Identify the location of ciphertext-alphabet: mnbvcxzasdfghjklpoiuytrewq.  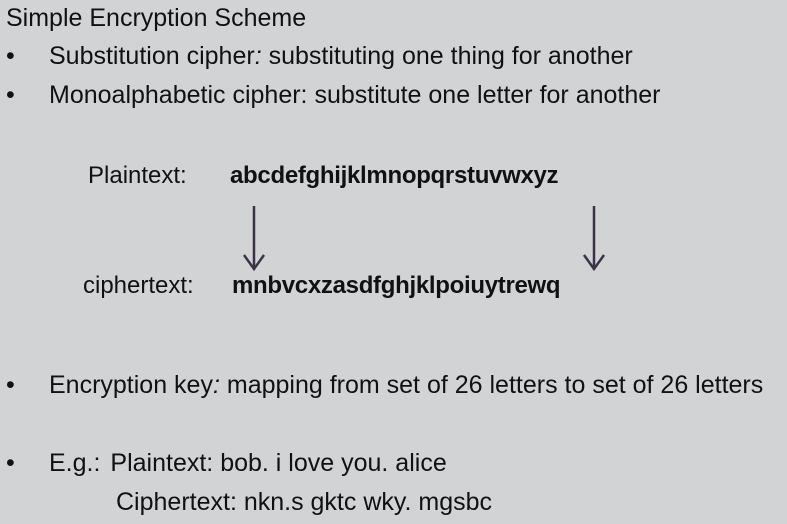
(396, 285).